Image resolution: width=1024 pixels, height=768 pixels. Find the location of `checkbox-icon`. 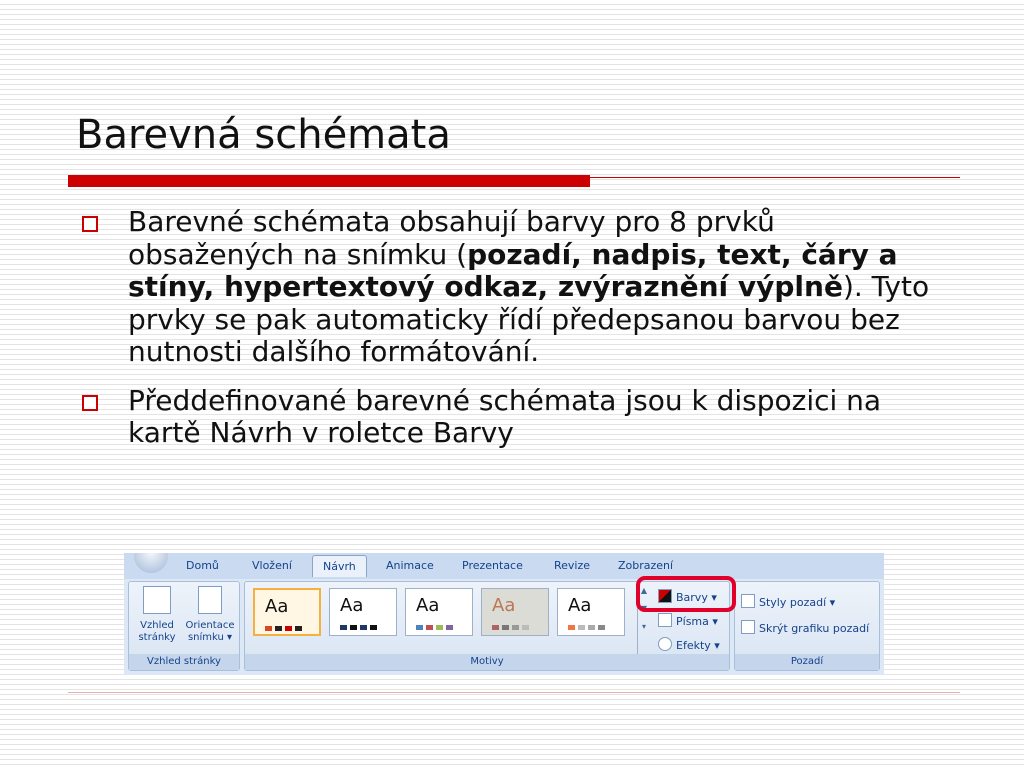

checkbox-icon is located at coordinates (748, 627).